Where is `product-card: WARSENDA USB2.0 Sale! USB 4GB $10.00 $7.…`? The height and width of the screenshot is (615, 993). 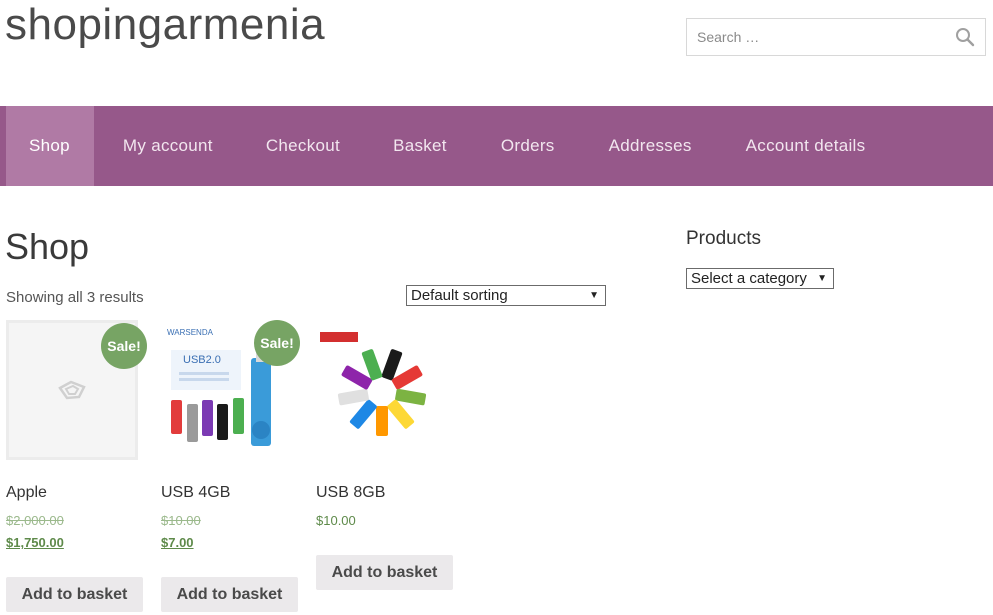 product-card: WARSENDA USB2.0 Sale! USB 4GB $10.00 $7.… is located at coordinates (231, 466).